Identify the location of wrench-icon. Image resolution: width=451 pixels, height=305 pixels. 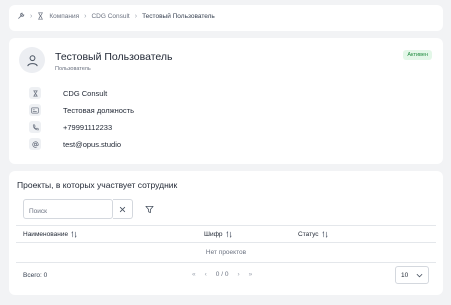
(21, 16).